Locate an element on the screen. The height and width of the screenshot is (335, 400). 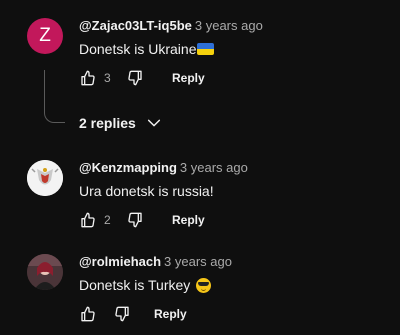
comment-actions: 3 Reply is located at coordinates (142, 78).